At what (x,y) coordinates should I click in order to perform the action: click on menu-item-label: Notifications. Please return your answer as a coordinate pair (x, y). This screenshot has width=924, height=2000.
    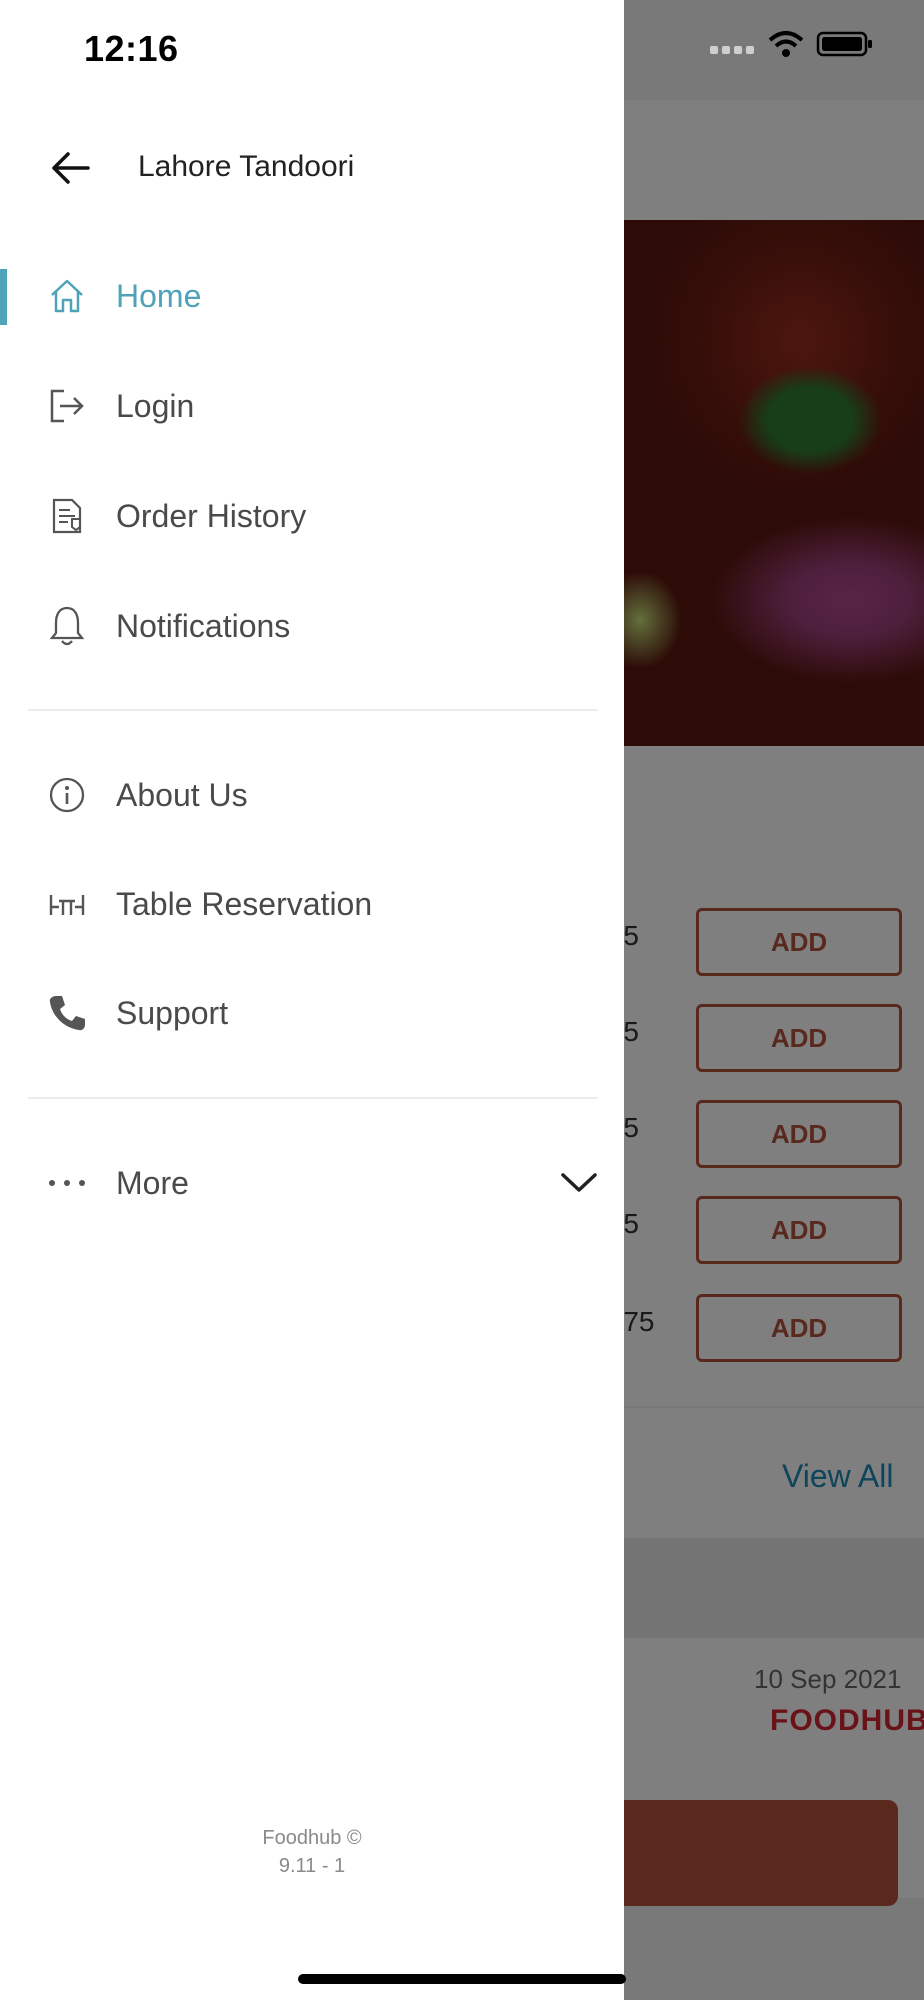
    Looking at the image, I should click on (203, 625).